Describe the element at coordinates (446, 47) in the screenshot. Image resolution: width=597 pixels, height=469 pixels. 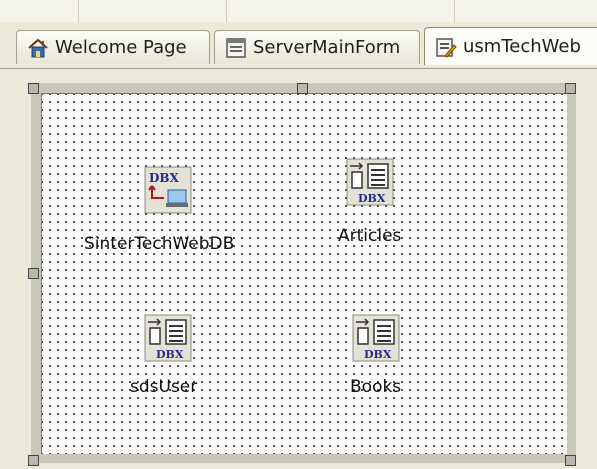
I see `datamodule-edit-icon` at that location.